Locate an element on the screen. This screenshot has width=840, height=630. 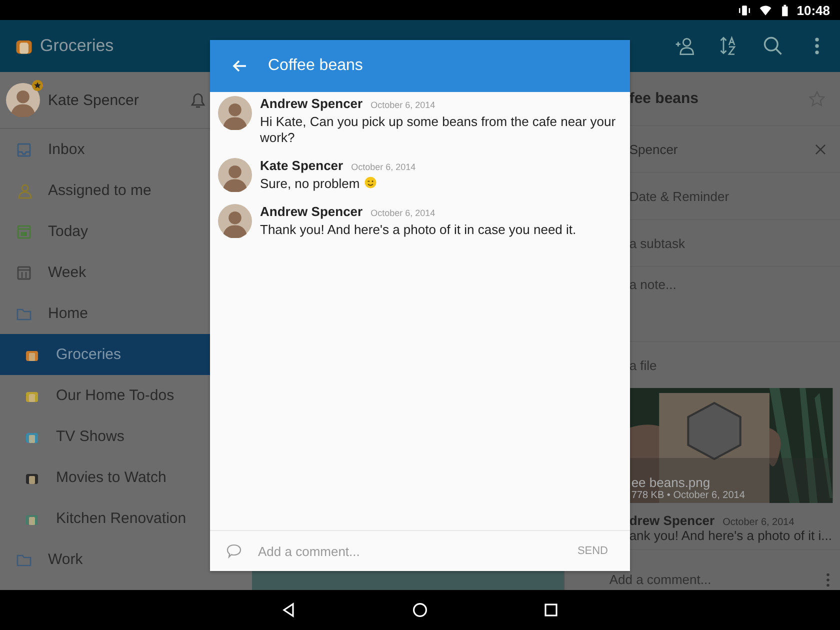
home-icon is located at coordinates (420, 610).